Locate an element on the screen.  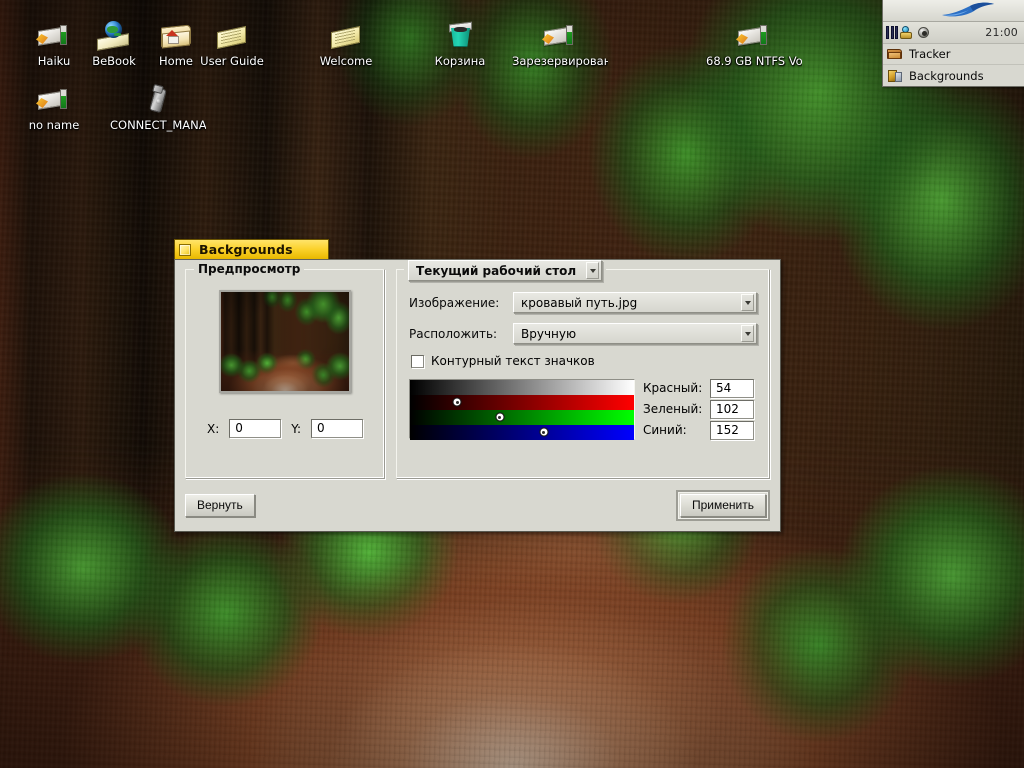
deskbar-logo-area is located at coordinates (953, 11).